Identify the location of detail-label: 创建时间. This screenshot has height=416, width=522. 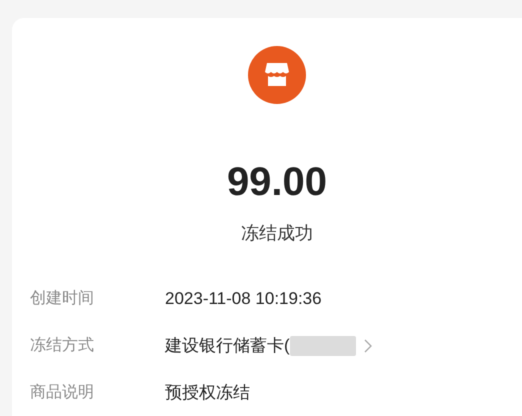
(62, 298).